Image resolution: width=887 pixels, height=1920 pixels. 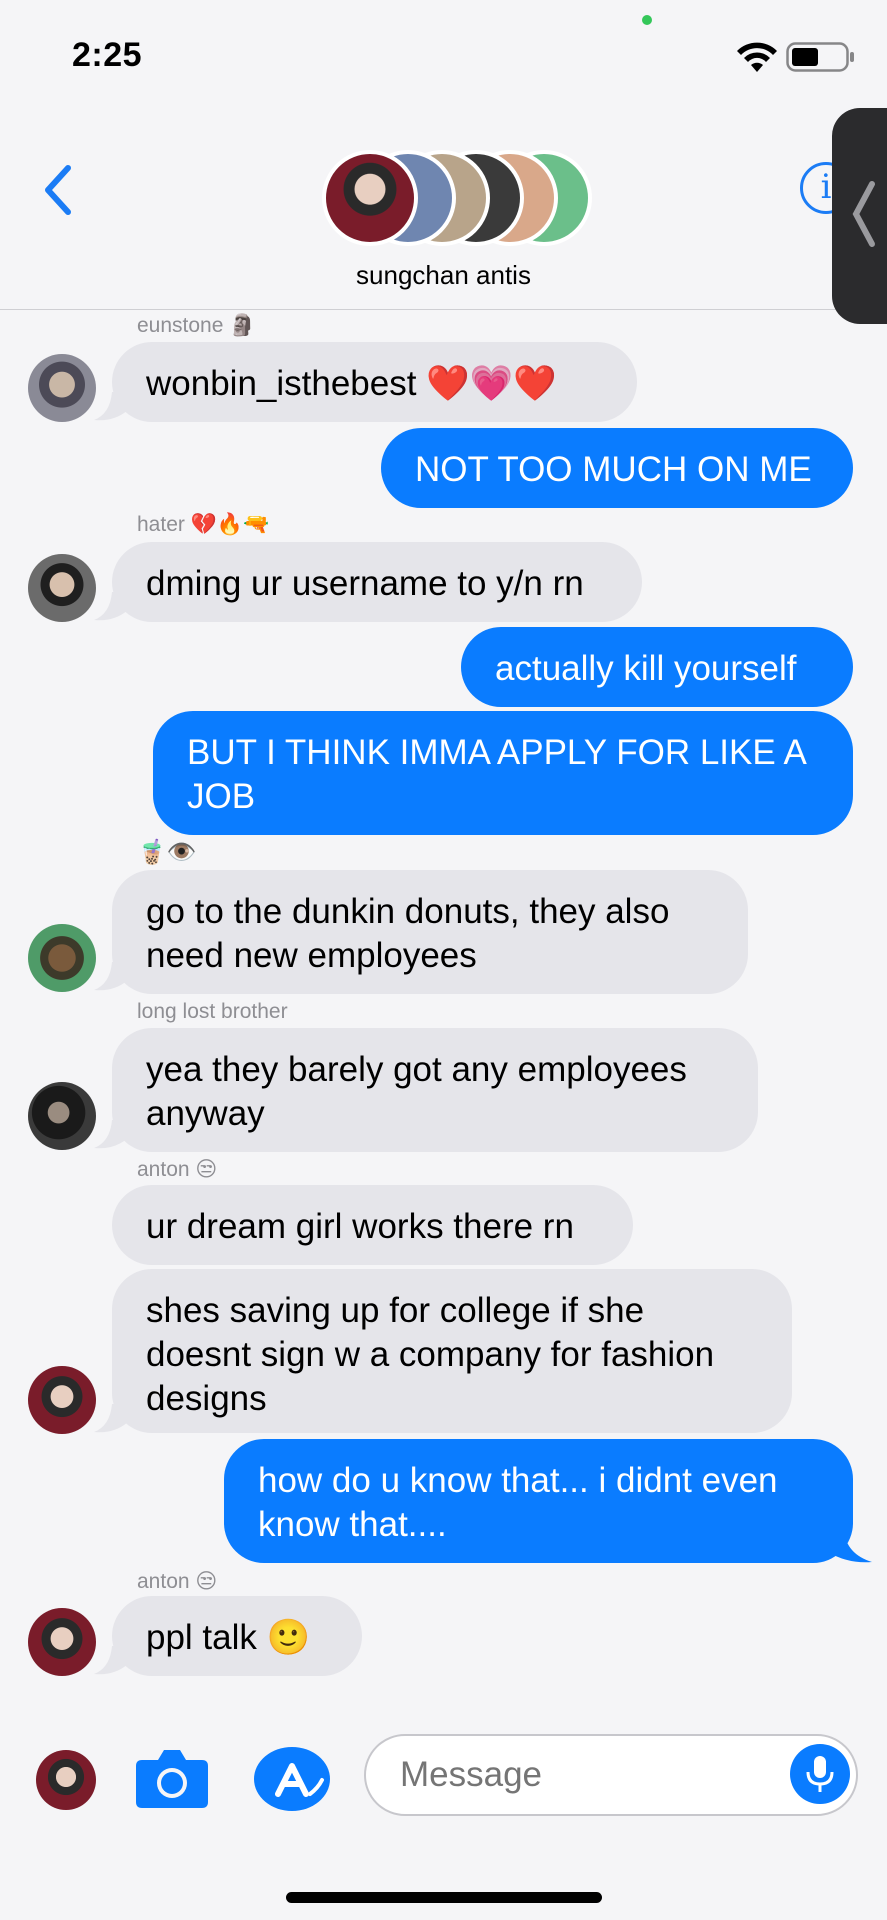 What do you see at coordinates (374, 382) in the screenshot?
I see `message-bubble-incoming: wonbin_isthebest ❤️💗❤️` at bounding box center [374, 382].